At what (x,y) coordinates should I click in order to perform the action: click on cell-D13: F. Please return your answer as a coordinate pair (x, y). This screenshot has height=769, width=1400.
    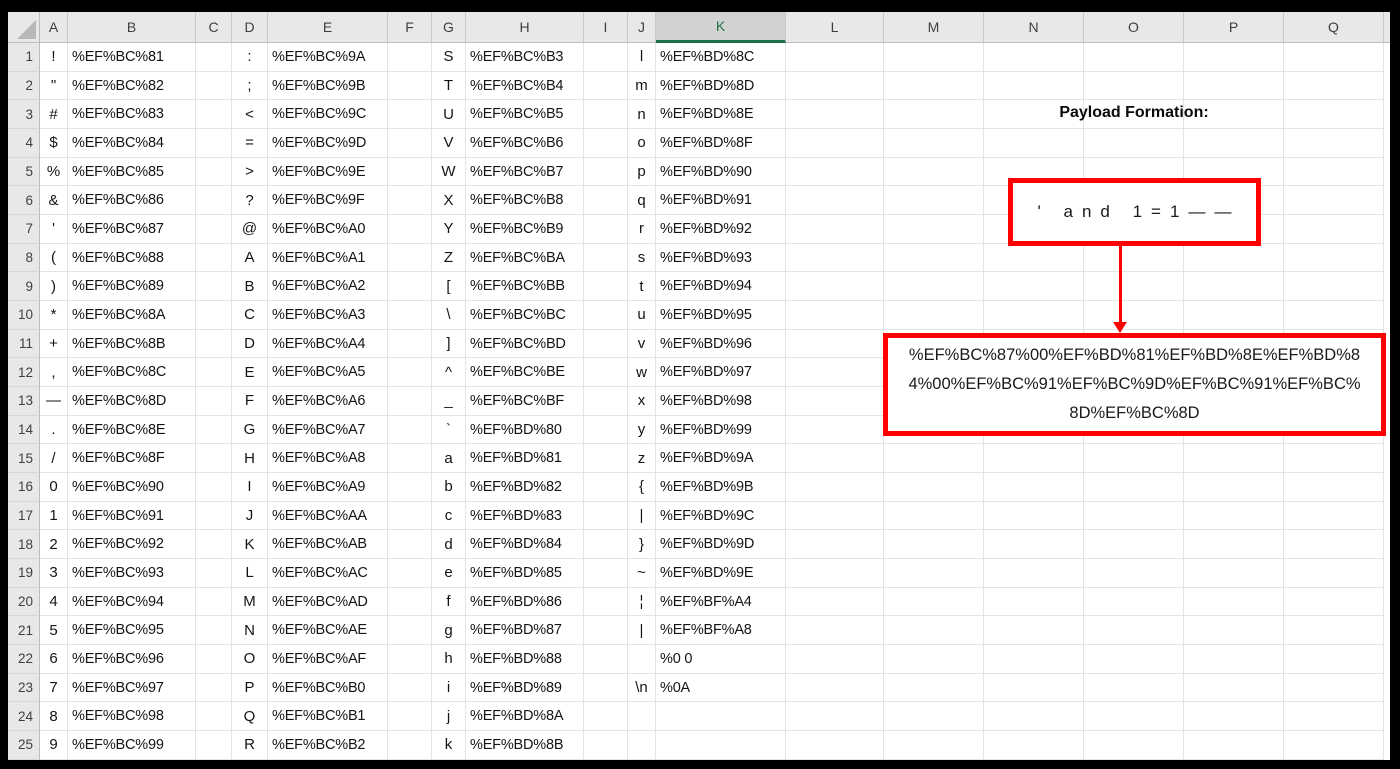
    Looking at the image, I should click on (250, 401).